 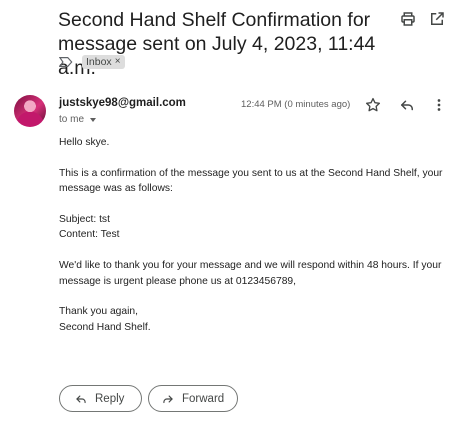 I want to click on forward-button: Forward, so click(x=193, y=398).